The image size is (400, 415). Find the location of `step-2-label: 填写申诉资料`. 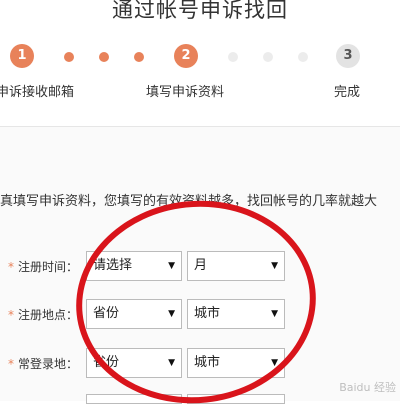

step-2-label: 填写申诉资料 is located at coordinates (185, 92).